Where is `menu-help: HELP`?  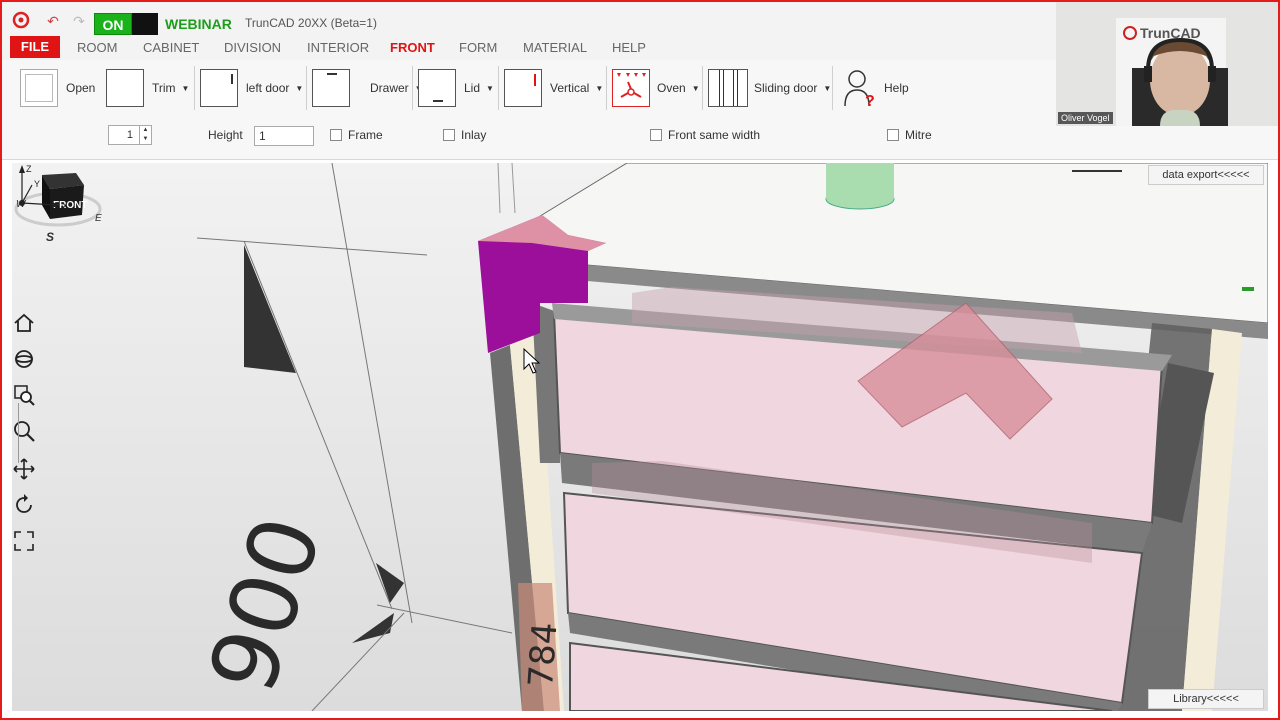 menu-help: HELP is located at coordinates (629, 47).